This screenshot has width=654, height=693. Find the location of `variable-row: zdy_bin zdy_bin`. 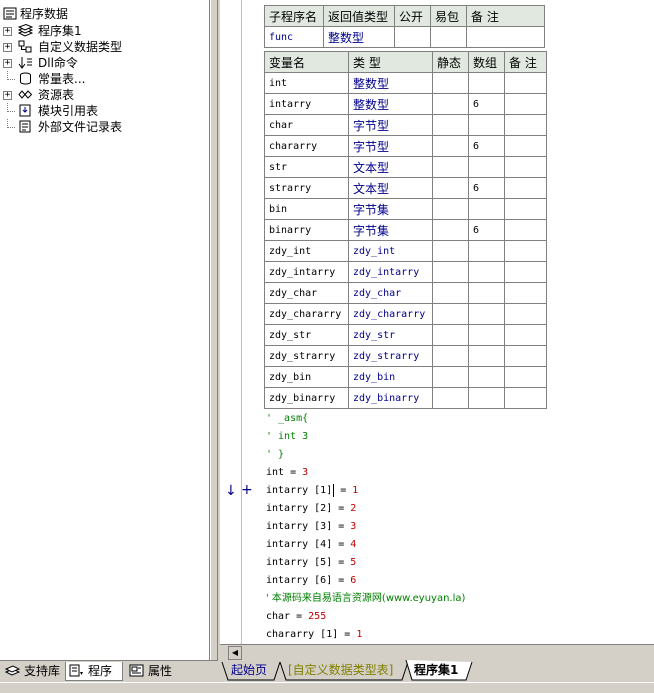

variable-row: zdy_bin zdy_bin is located at coordinates (405, 377).